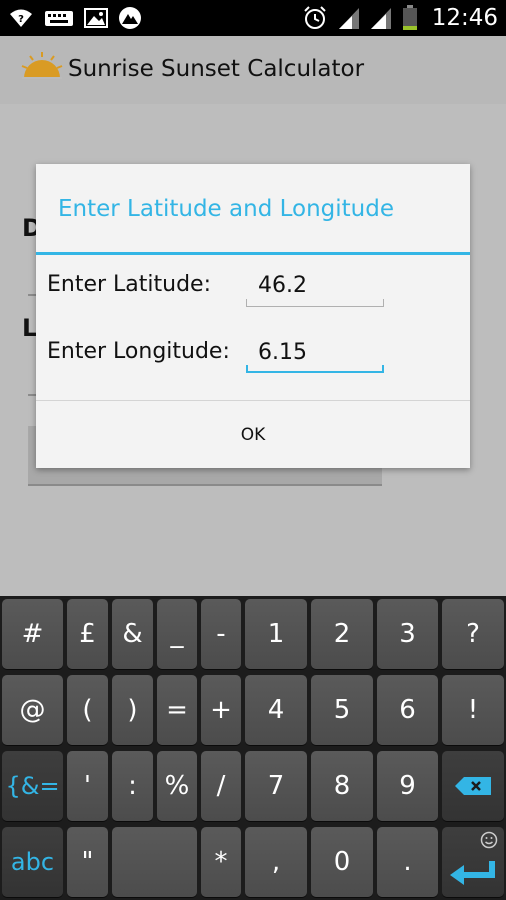 This screenshot has width=506, height=900. What do you see at coordinates (253, 434) in the screenshot?
I see `ok-button: OK` at bounding box center [253, 434].